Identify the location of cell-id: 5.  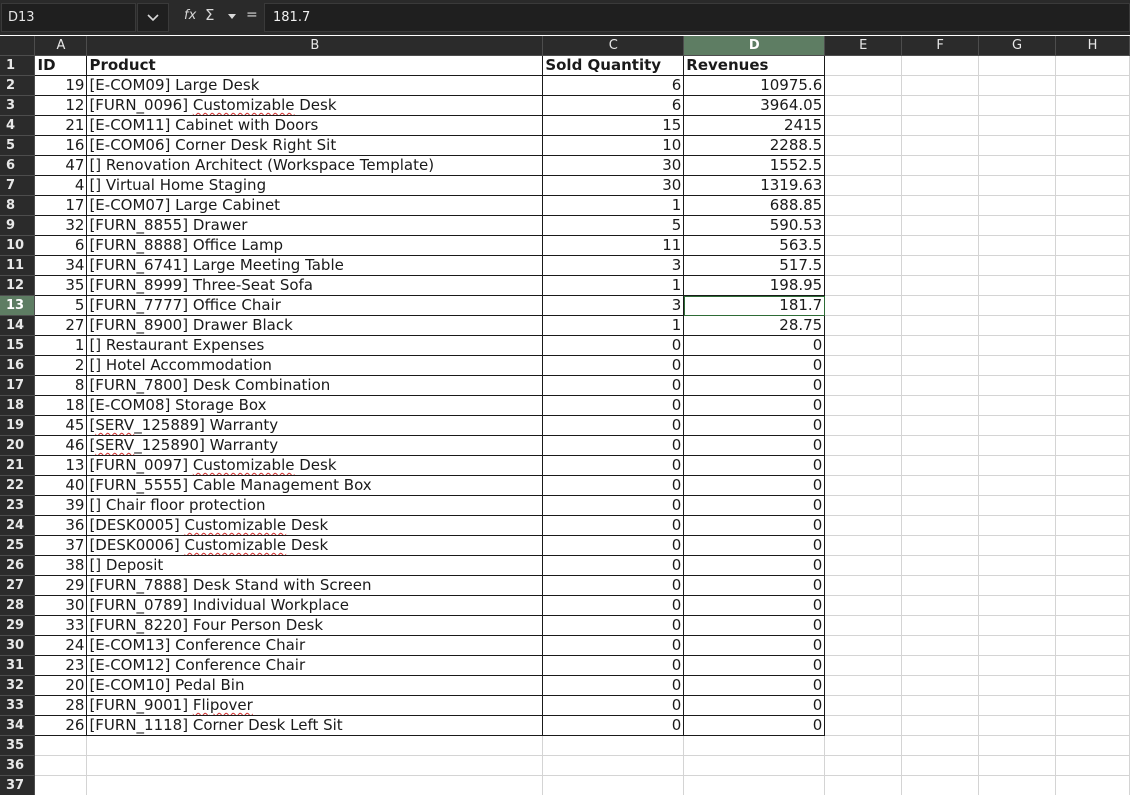
(61, 305).